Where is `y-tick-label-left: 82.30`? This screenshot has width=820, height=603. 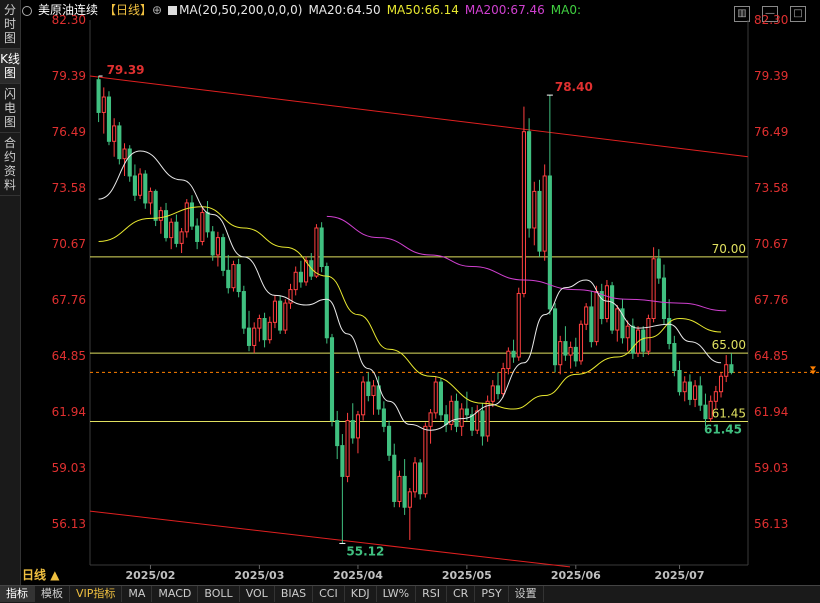 y-tick-label-left: 82.30 is located at coordinates (69, 20).